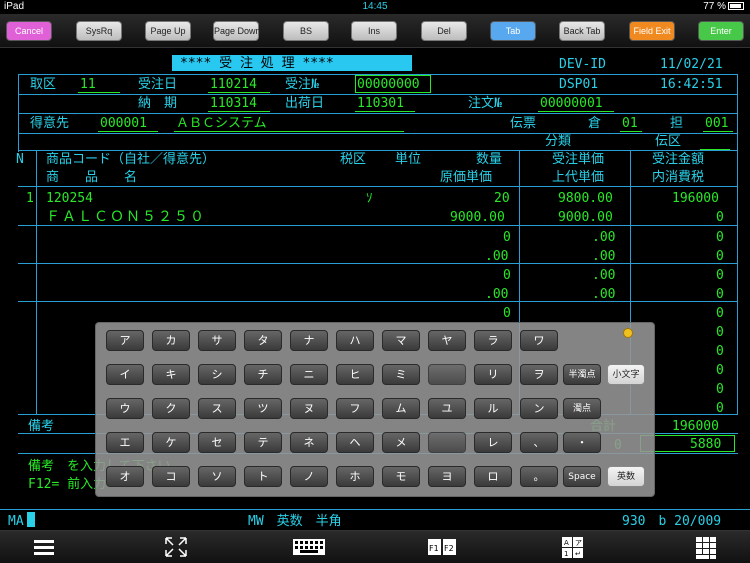 This screenshot has width=750, height=563. What do you see at coordinates (571, 103) in the screenshot?
I see `chumon-field: 00000001` at bounding box center [571, 103].